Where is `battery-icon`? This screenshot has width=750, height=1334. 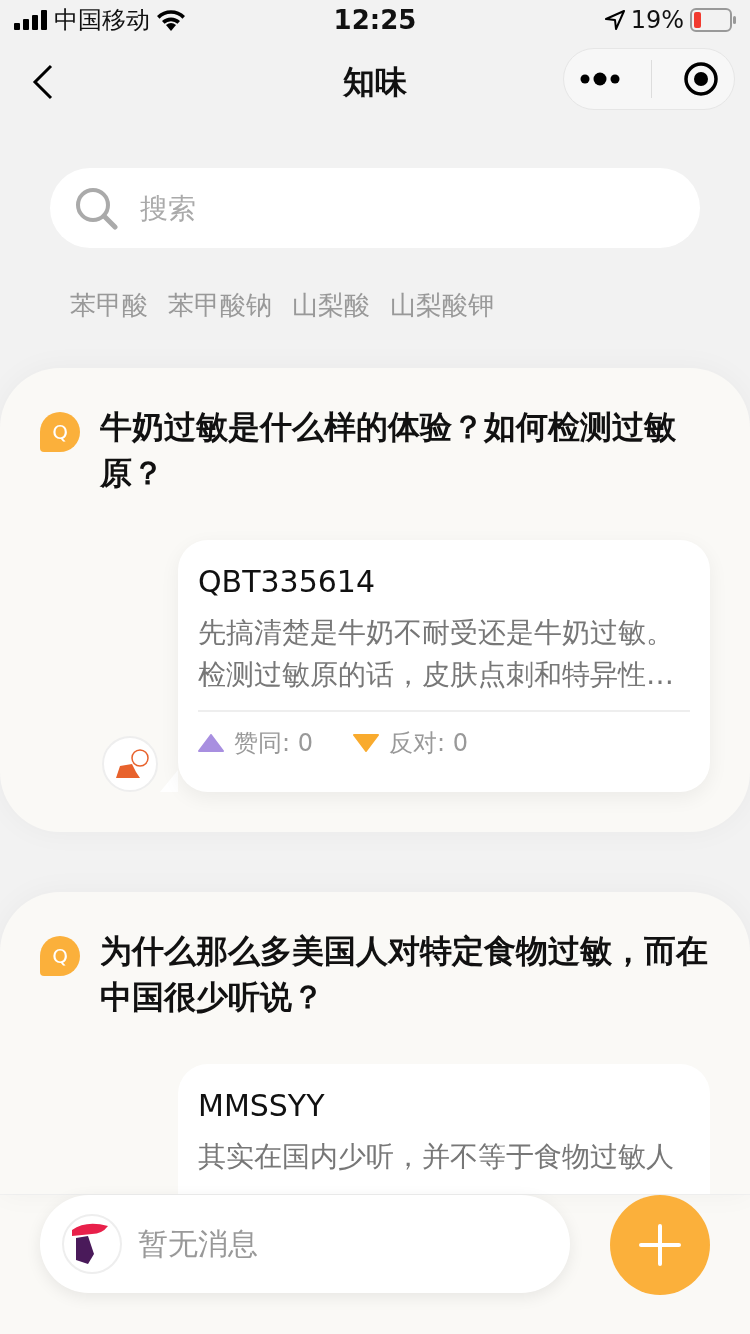 battery-icon is located at coordinates (713, 20).